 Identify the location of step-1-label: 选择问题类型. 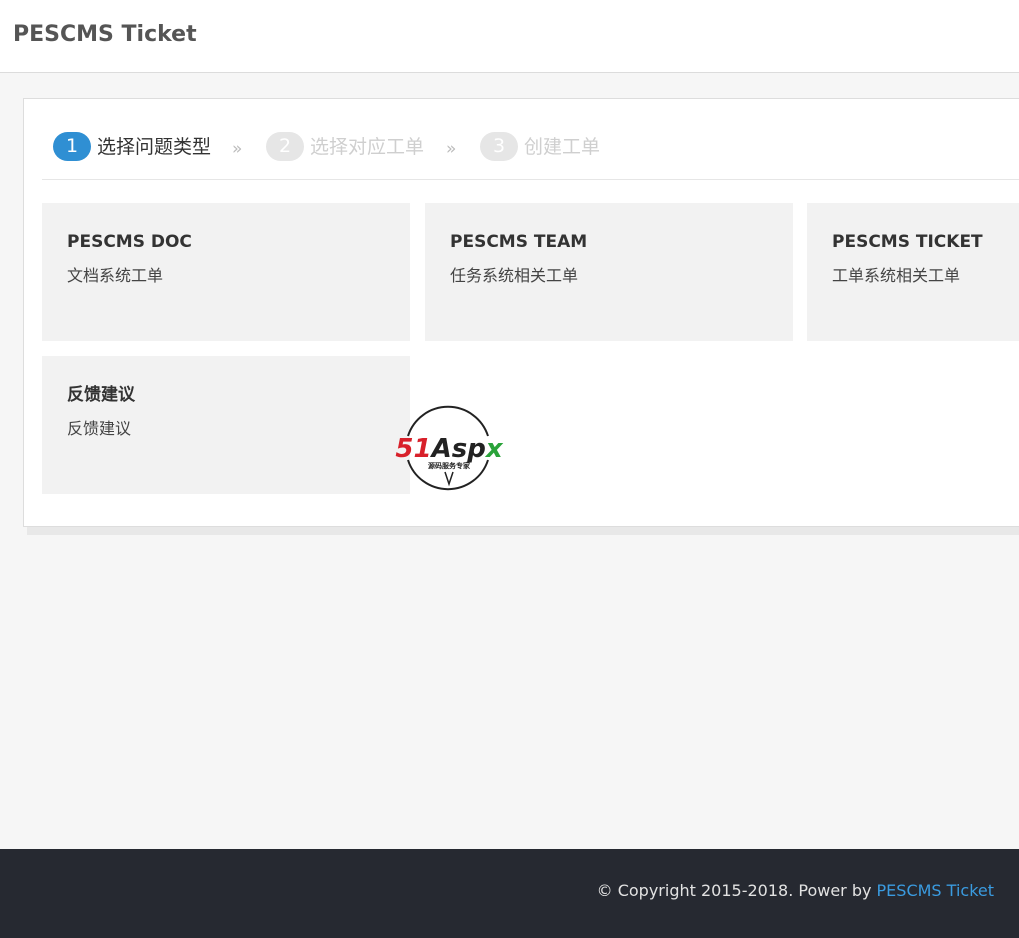
(154, 147).